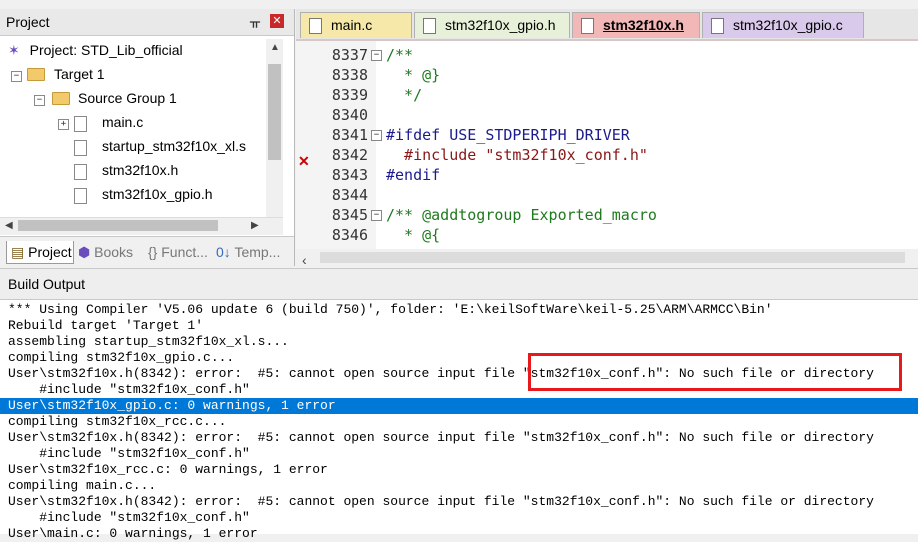  I want to click on line-number: 8344, so click(349, 195).